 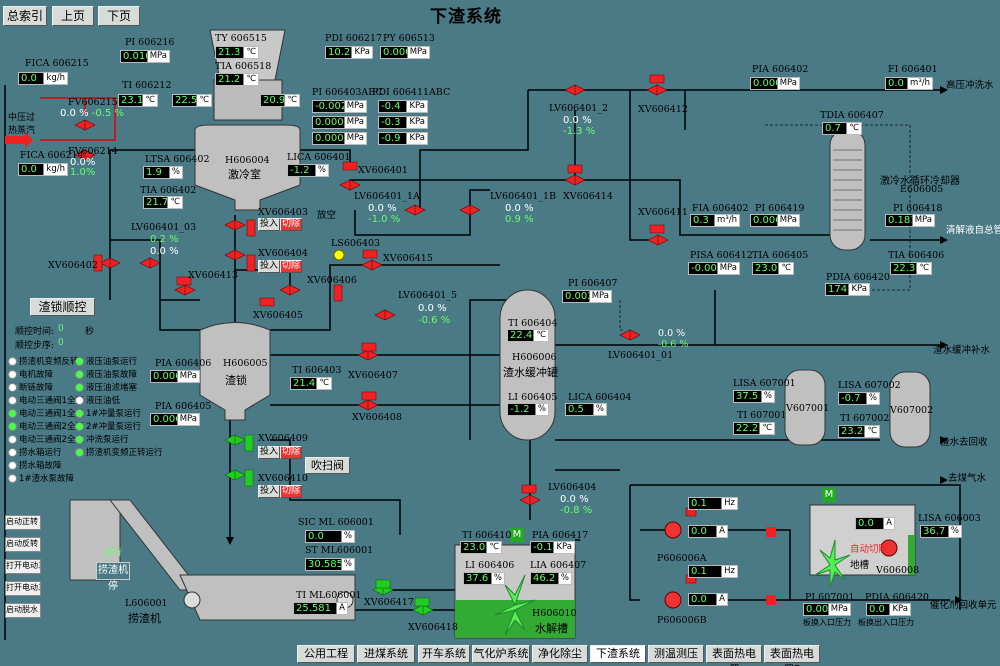 I want to click on lica606401-readout: -1.2%, so click(x=308, y=170).